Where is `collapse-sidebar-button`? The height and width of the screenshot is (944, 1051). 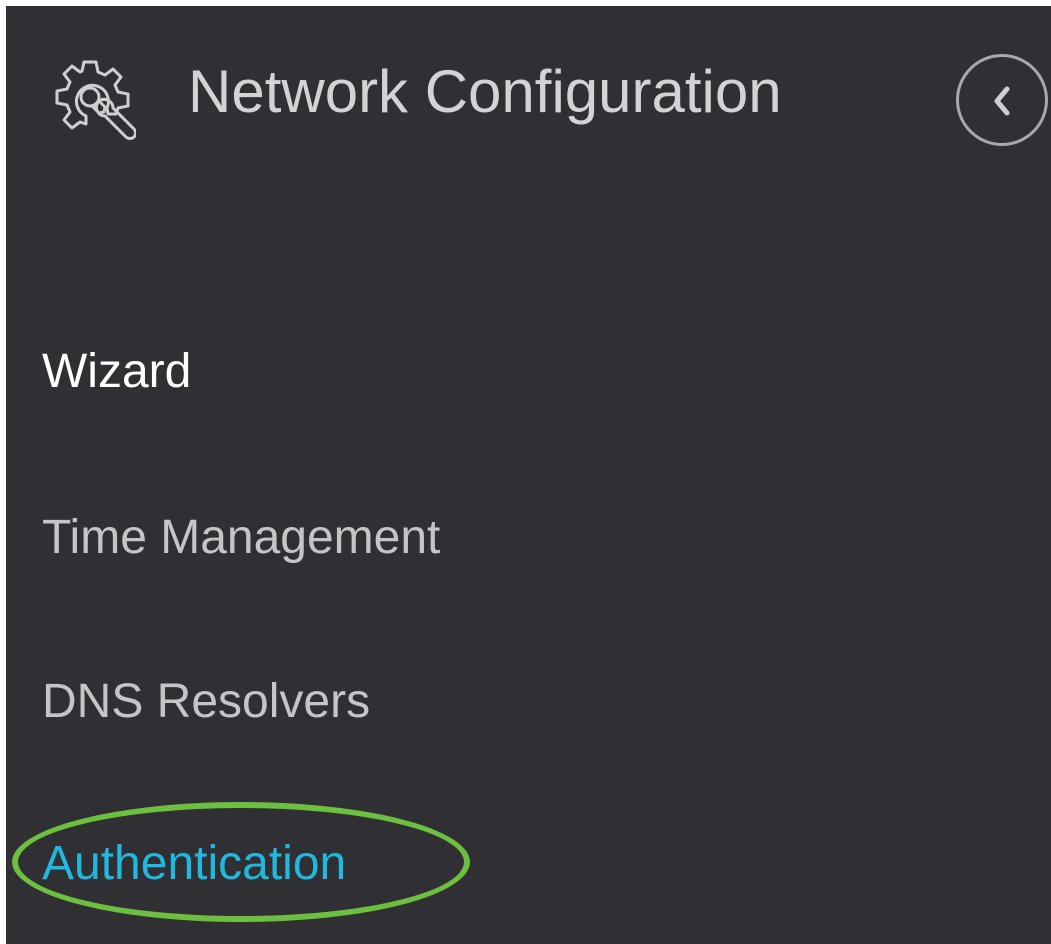
collapse-sidebar-button is located at coordinates (1002, 100).